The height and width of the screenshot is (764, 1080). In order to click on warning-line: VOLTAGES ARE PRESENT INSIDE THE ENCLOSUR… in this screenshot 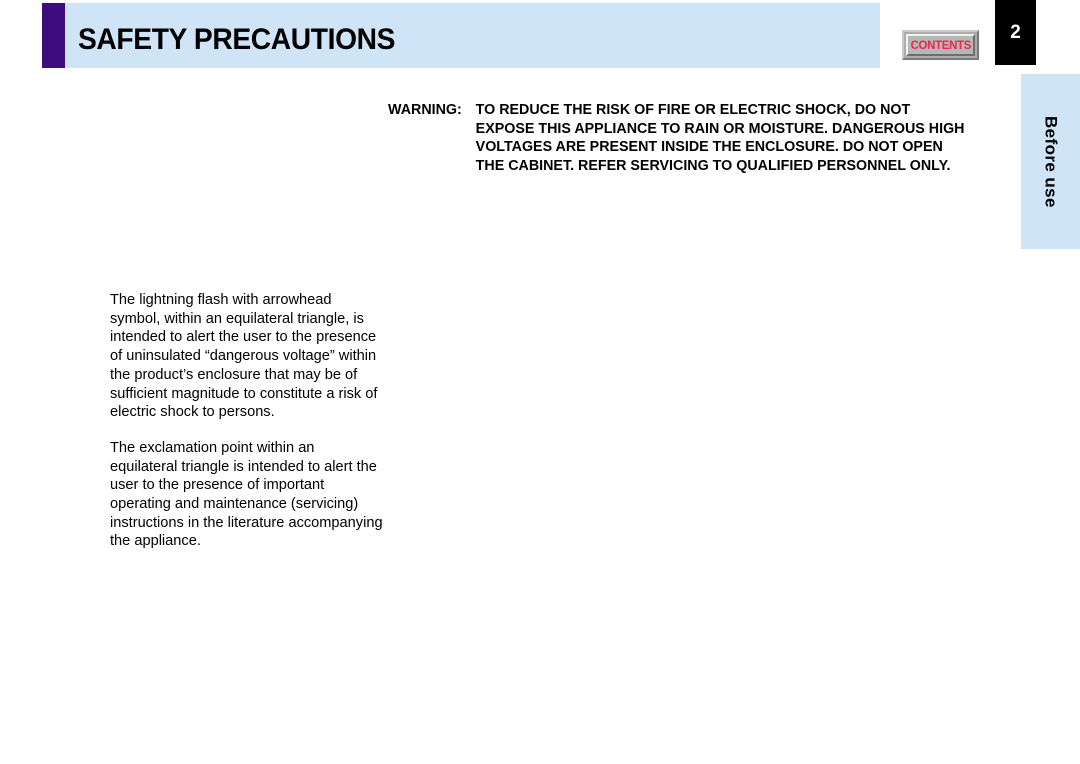, I will do `click(709, 147)`.